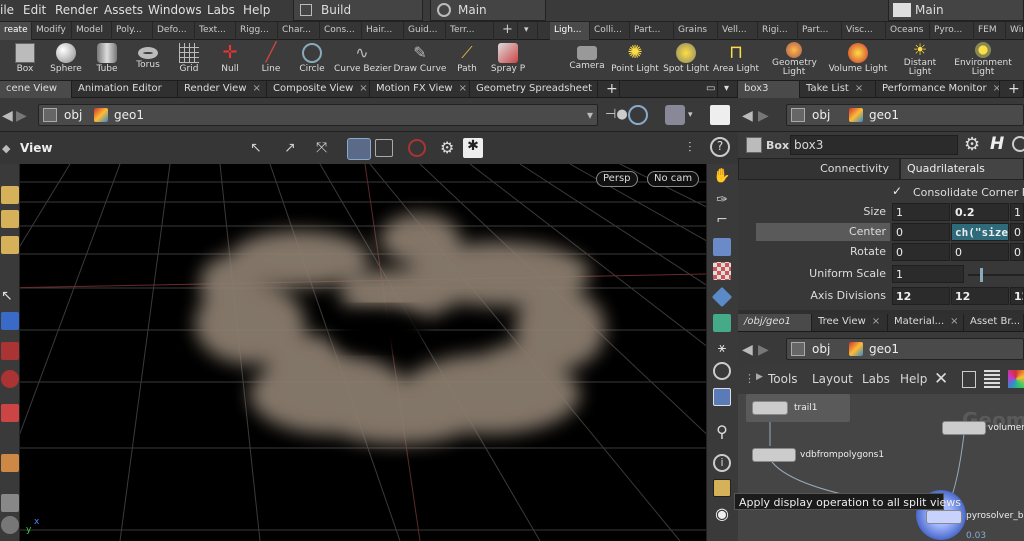 The width and height of the screenshot is (1024, 541). I want to click on view-camera-icon, so click(359, 149).